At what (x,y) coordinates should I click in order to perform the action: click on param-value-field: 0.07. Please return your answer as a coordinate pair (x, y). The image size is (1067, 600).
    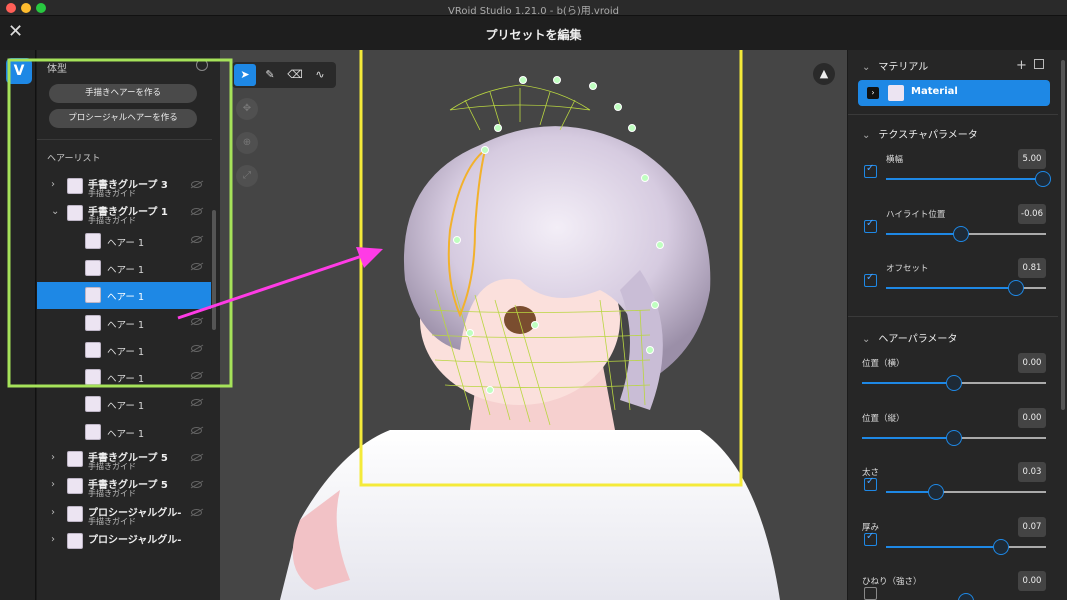
    Looking at the image, I should click on (1032, 526).